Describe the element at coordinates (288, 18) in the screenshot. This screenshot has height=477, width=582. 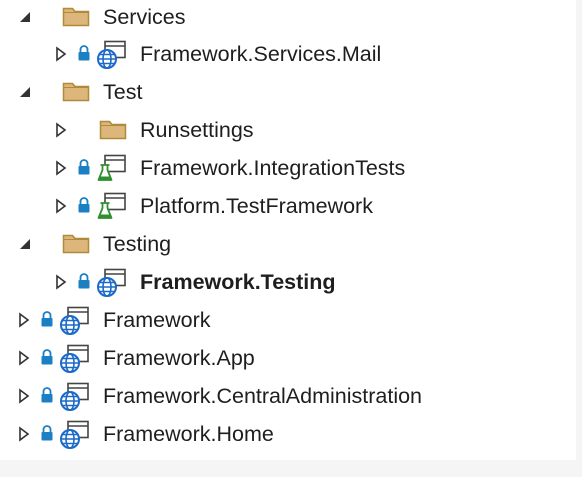
I see `tree-item-services-folder: Services` at that location.